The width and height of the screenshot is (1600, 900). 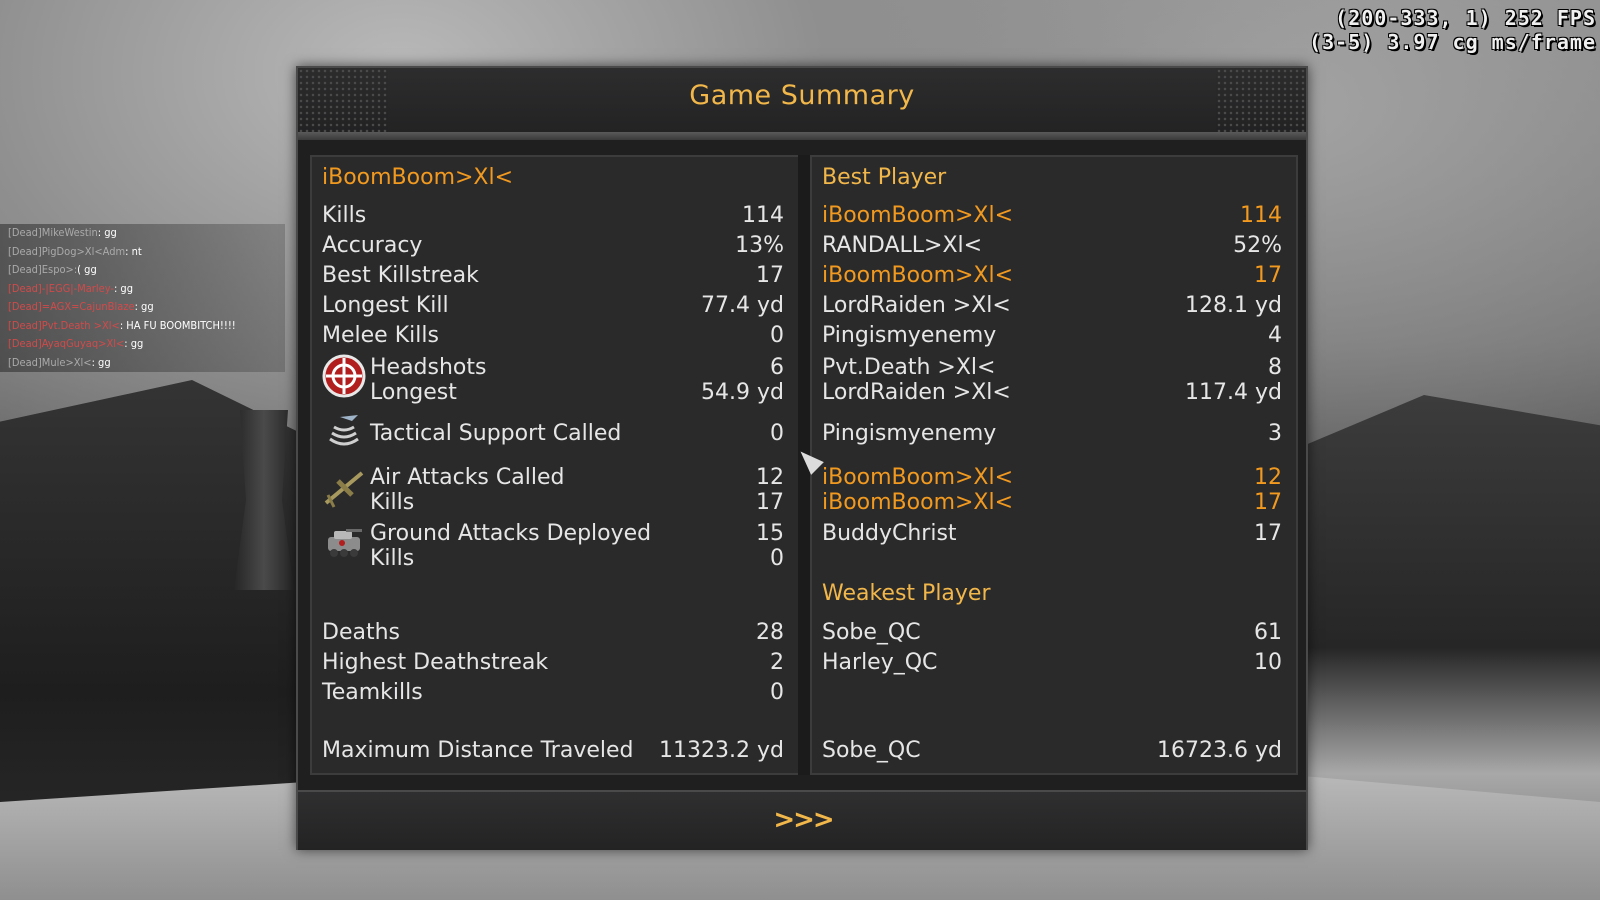 What do you see at coordinates (142, 288) in the screenshot?
I see `chat-line: [Dead]-|EGG|-Marley-: gg` at bounding box center [142, 288].